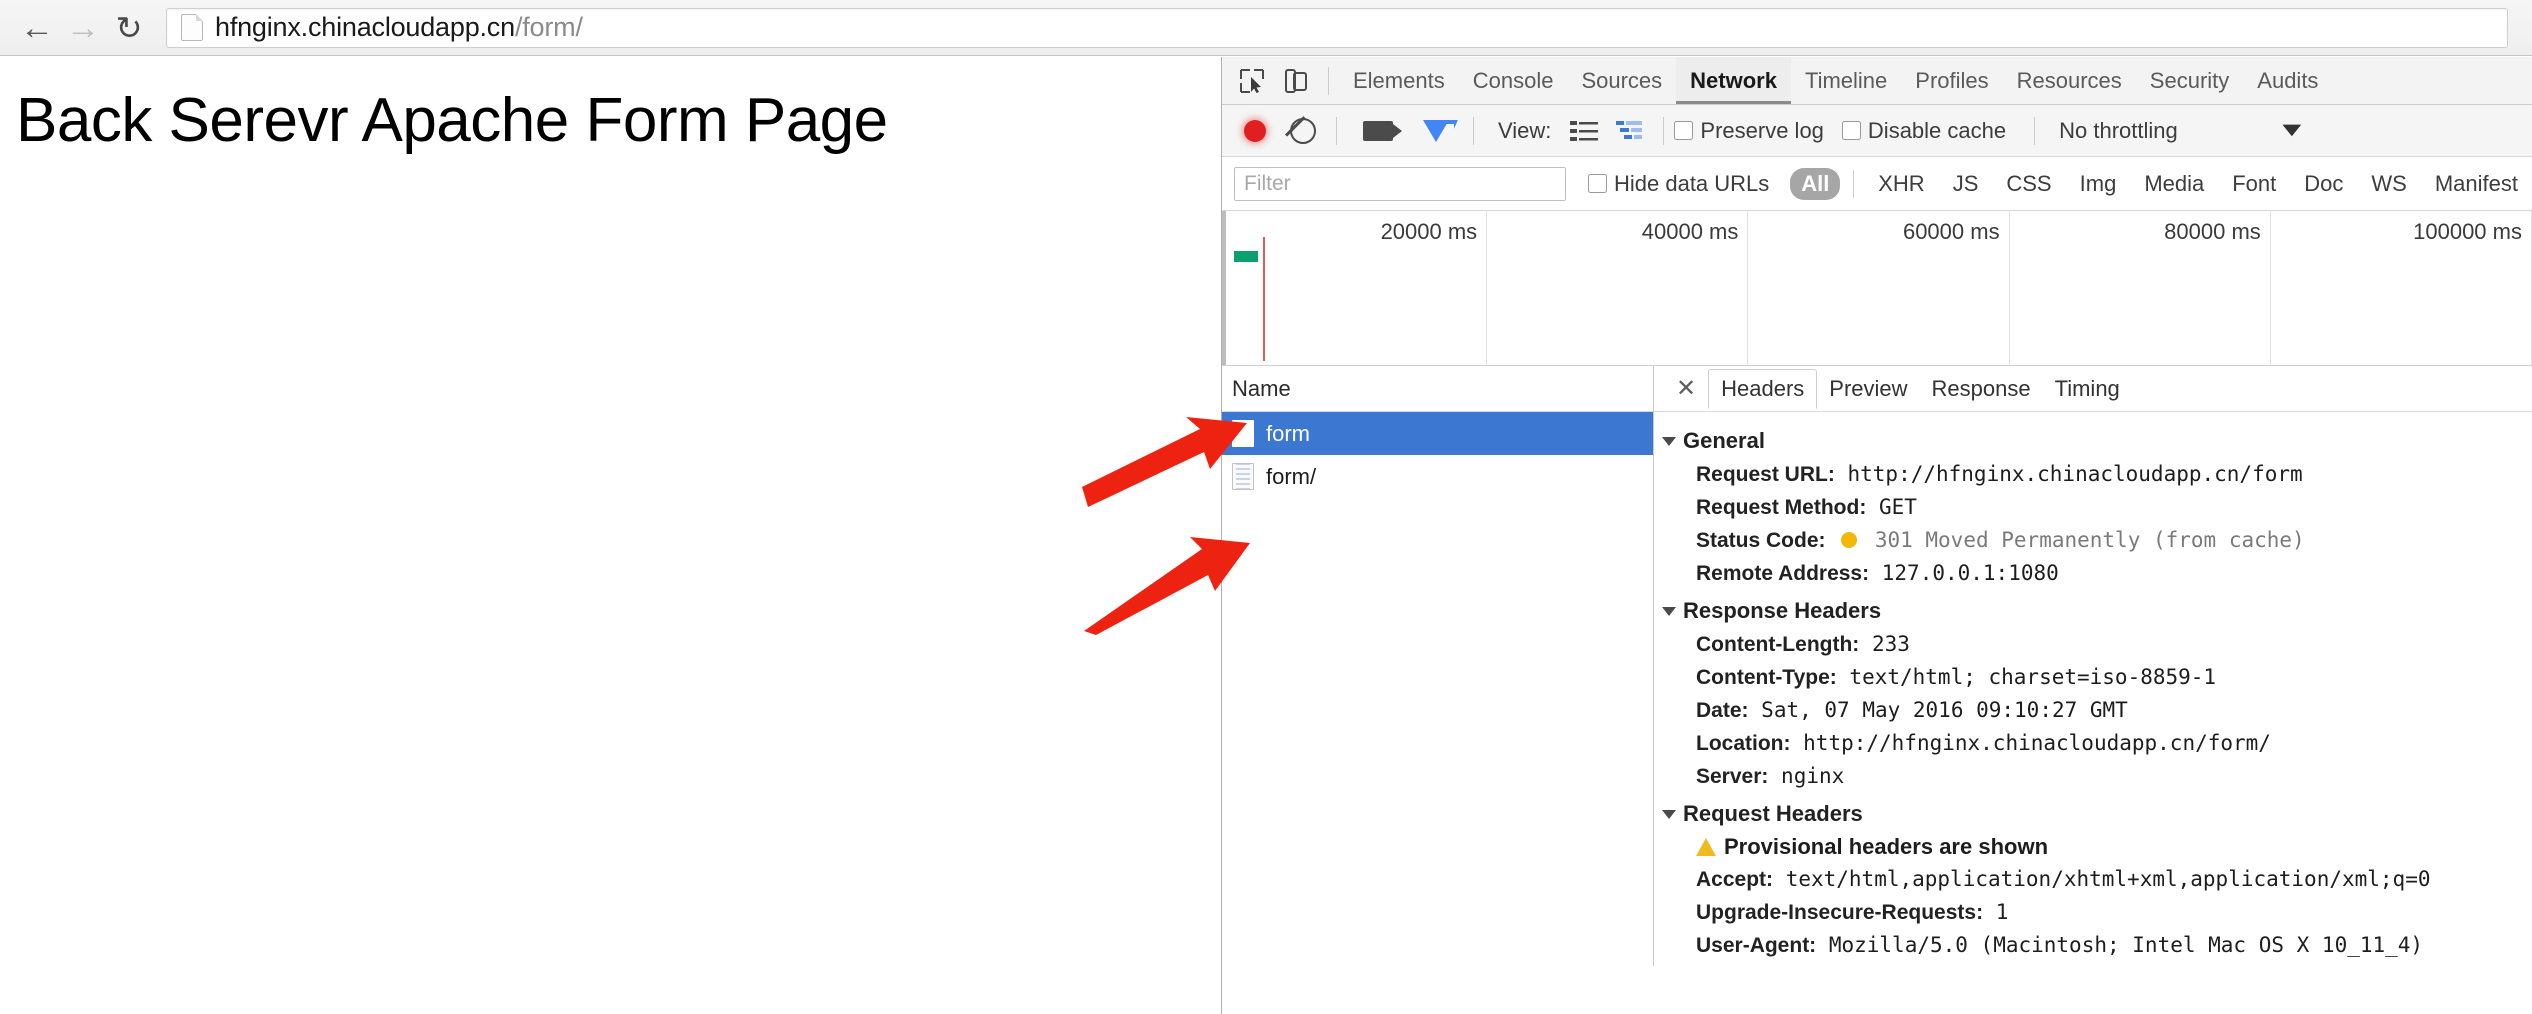 This screenshot has width=2532, height=1014. What do you see at coordinates (2028, 184) in the screenshot?
I see `type-filter-css: CSS` at bounding box center [2028, 184].